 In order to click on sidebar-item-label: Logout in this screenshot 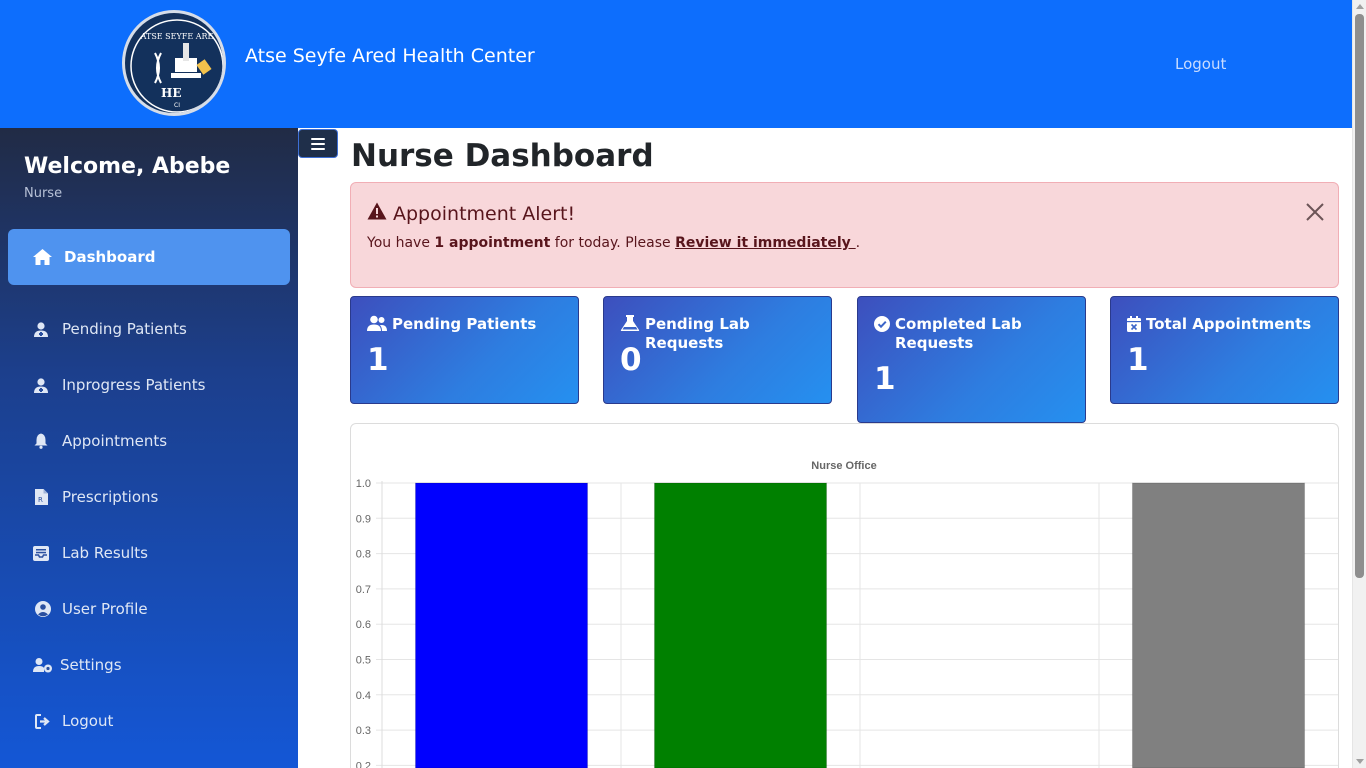, I will do `click(88, 721)`.